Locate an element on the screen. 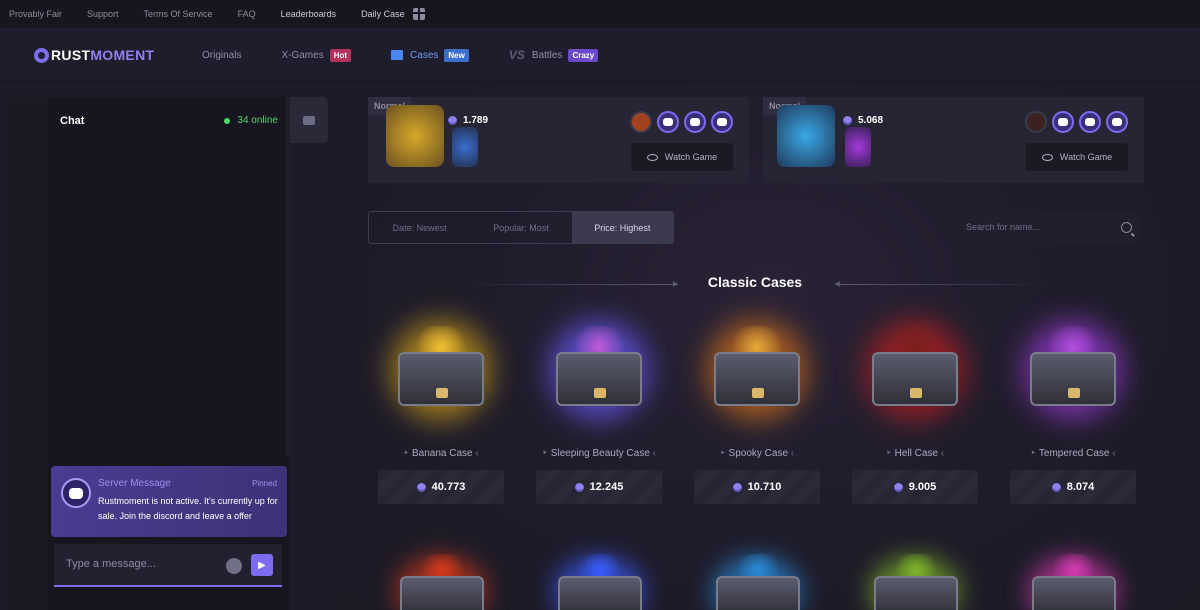 Image resolution: width=1200 pixels, height=610 pixels. discord-avatar-icon is located at coordinates (76, 493).